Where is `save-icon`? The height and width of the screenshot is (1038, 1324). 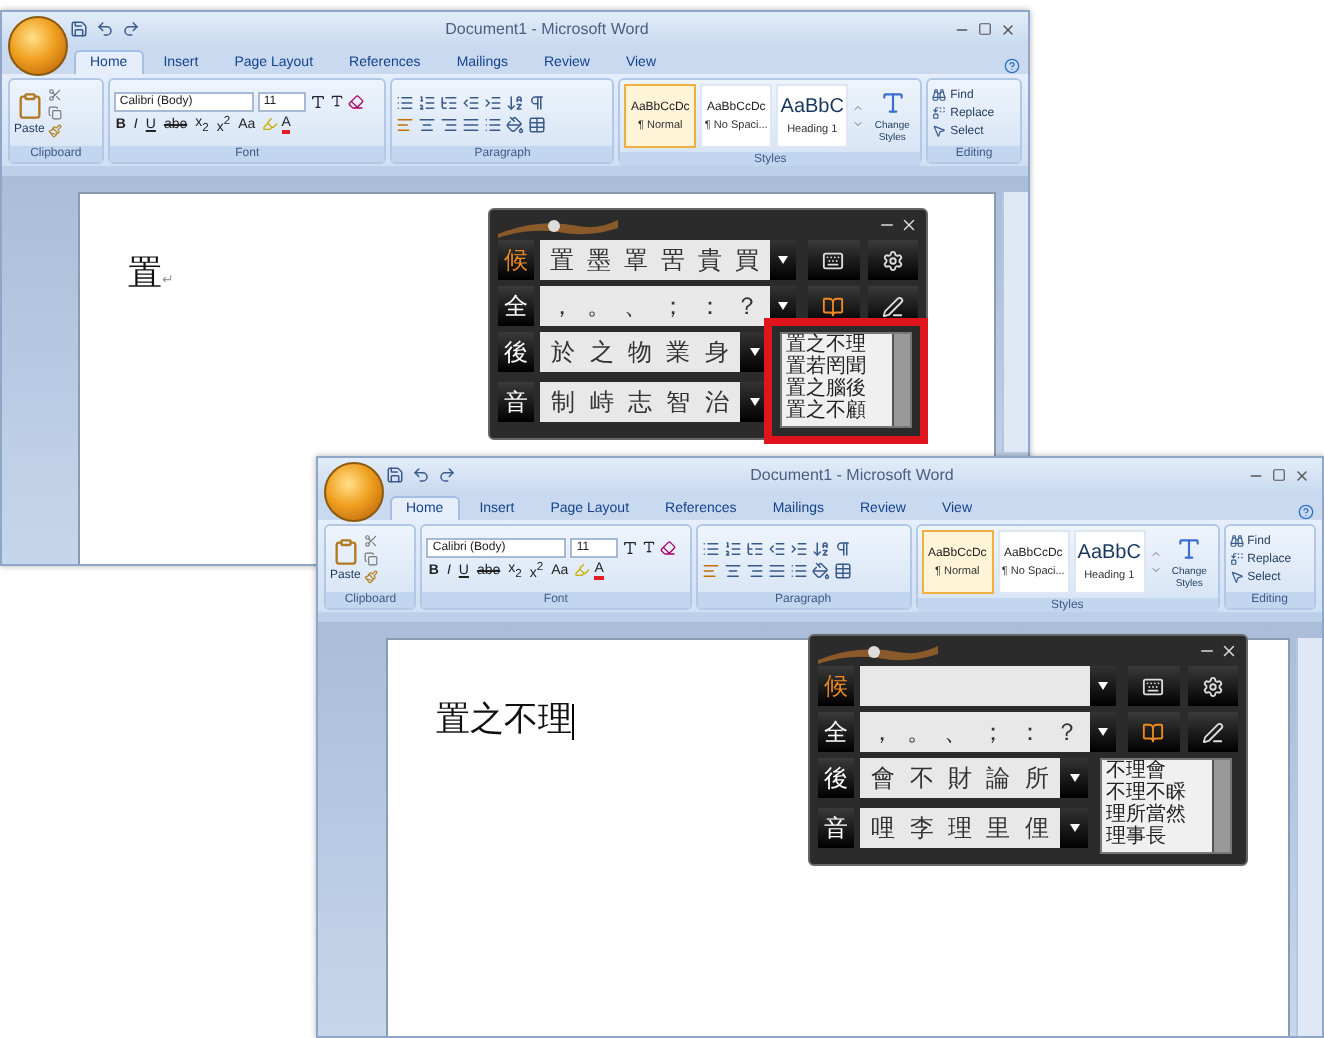 save-icon is located at coordinates (79, 29).